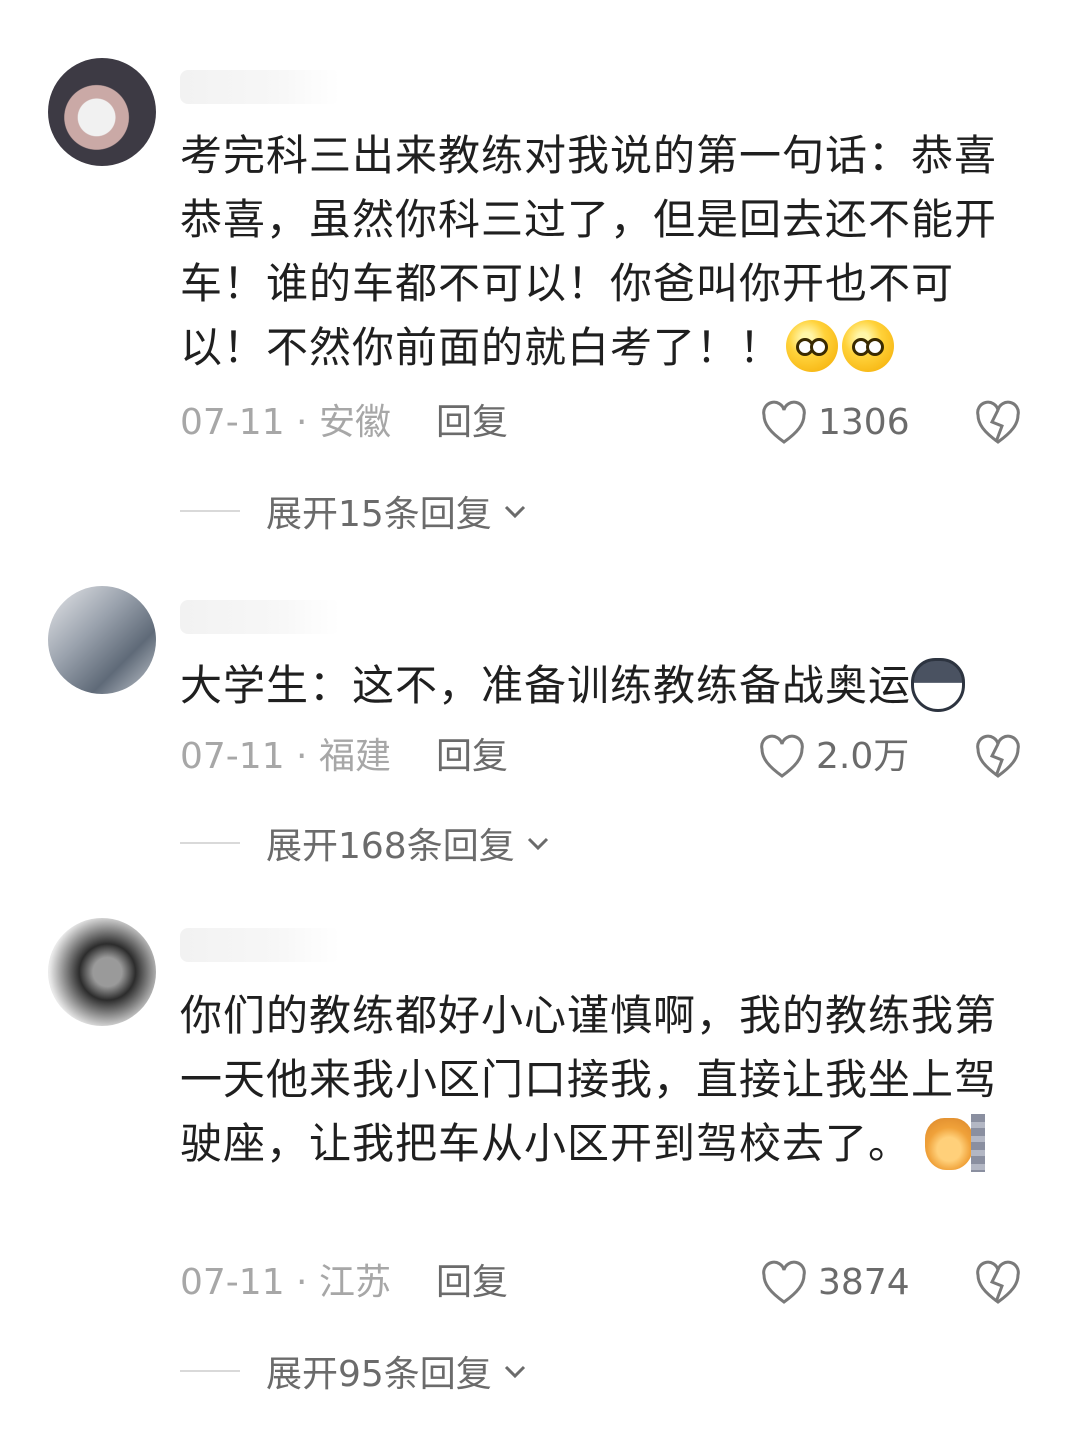  I want to click on comment-meta: 07-11 · 安徽 回复 1306, so click(610, 423).